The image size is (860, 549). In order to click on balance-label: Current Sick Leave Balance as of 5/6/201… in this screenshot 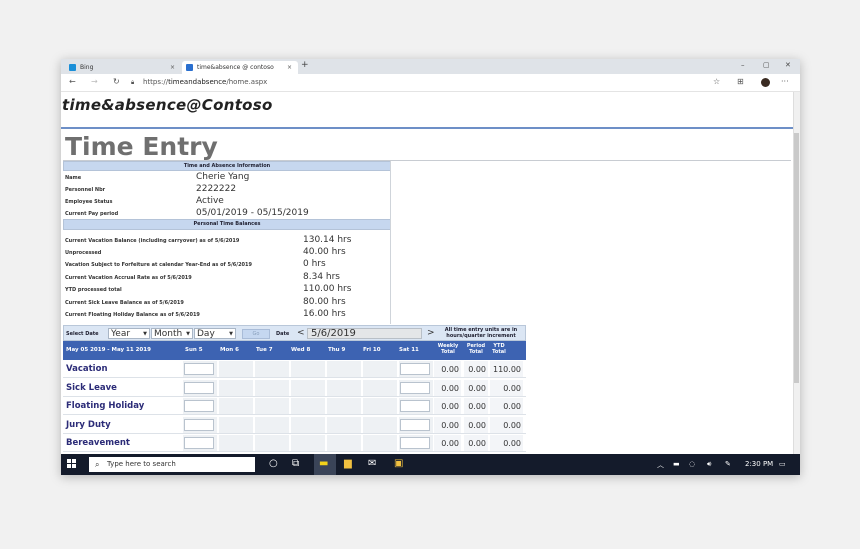, I will do `click(124, 303)`.